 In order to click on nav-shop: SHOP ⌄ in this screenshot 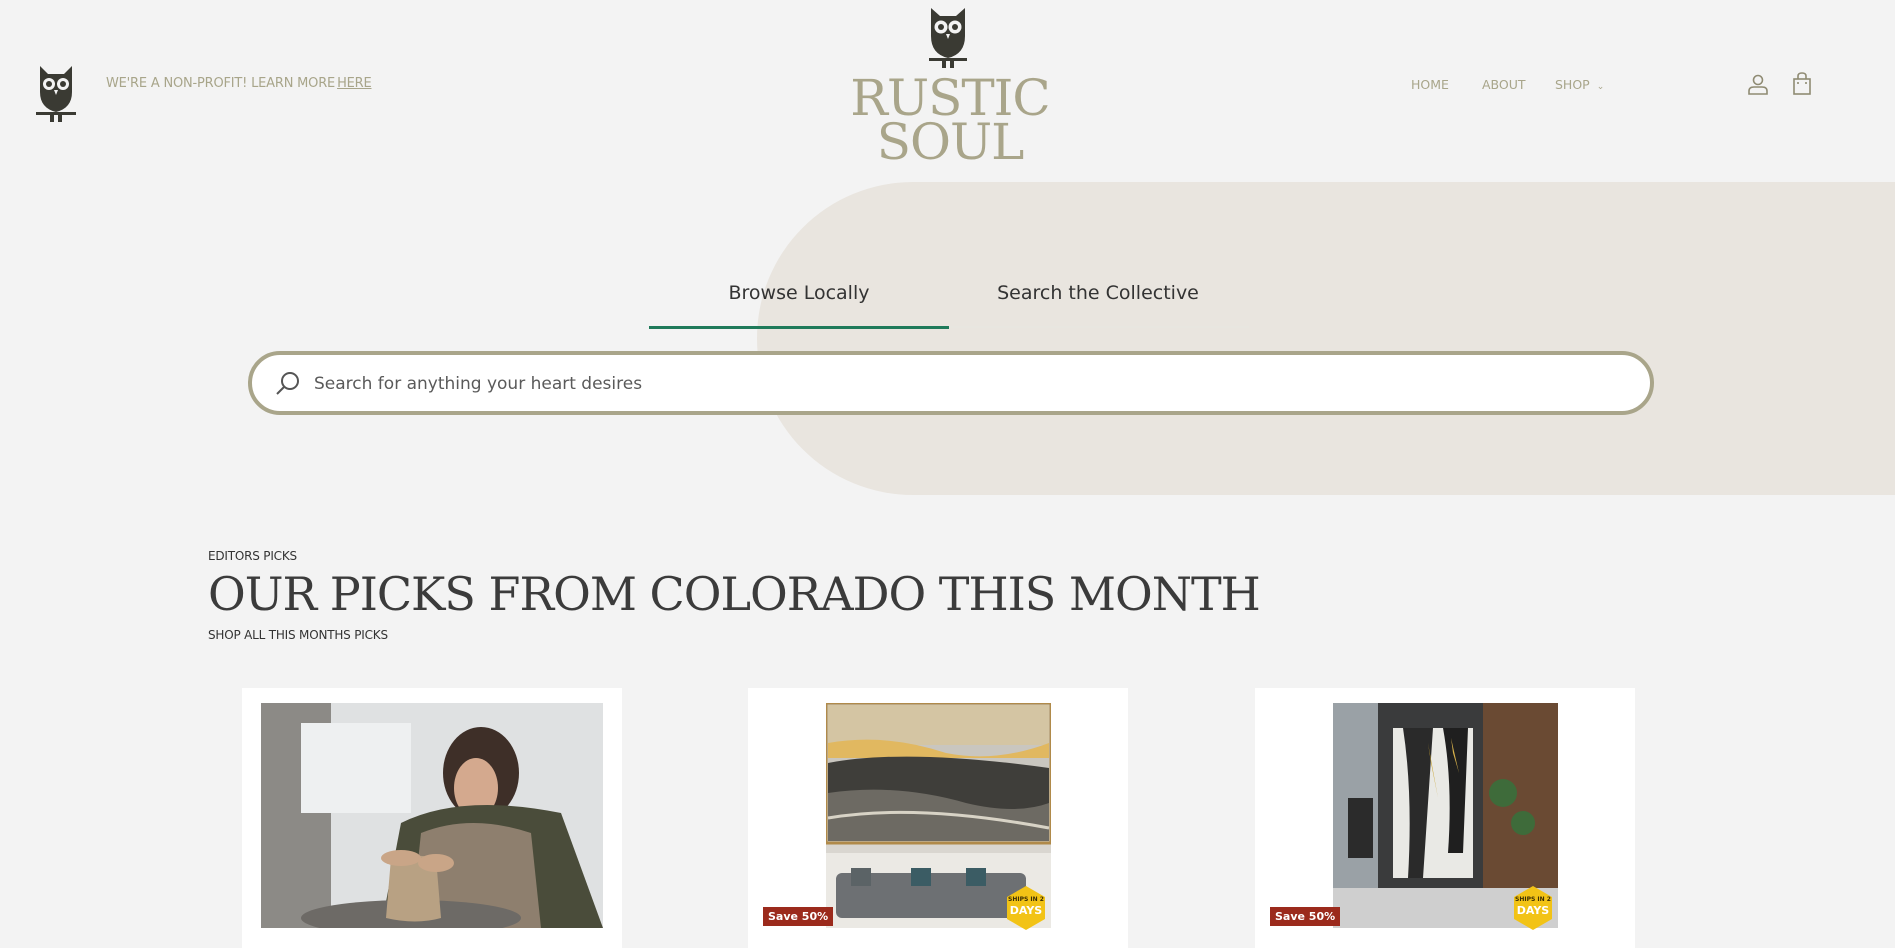, I will do `click(1579, 84)`.